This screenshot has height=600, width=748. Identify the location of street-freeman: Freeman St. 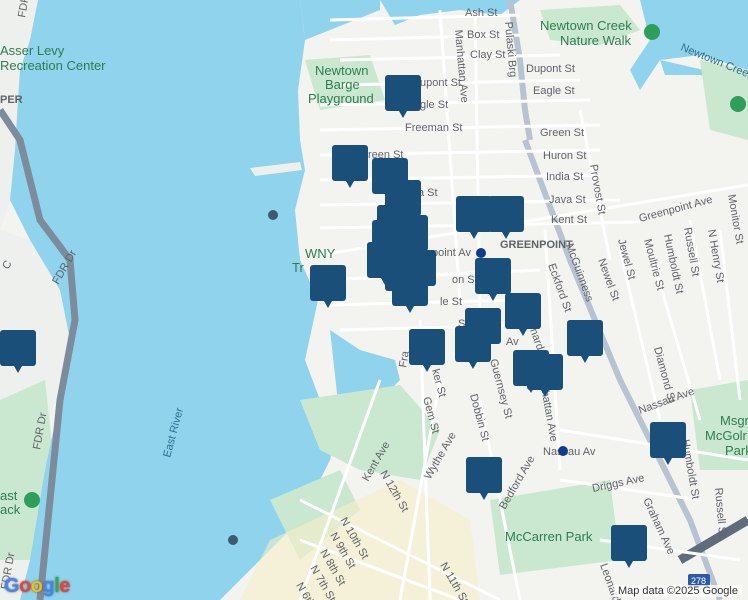
(433, 128).